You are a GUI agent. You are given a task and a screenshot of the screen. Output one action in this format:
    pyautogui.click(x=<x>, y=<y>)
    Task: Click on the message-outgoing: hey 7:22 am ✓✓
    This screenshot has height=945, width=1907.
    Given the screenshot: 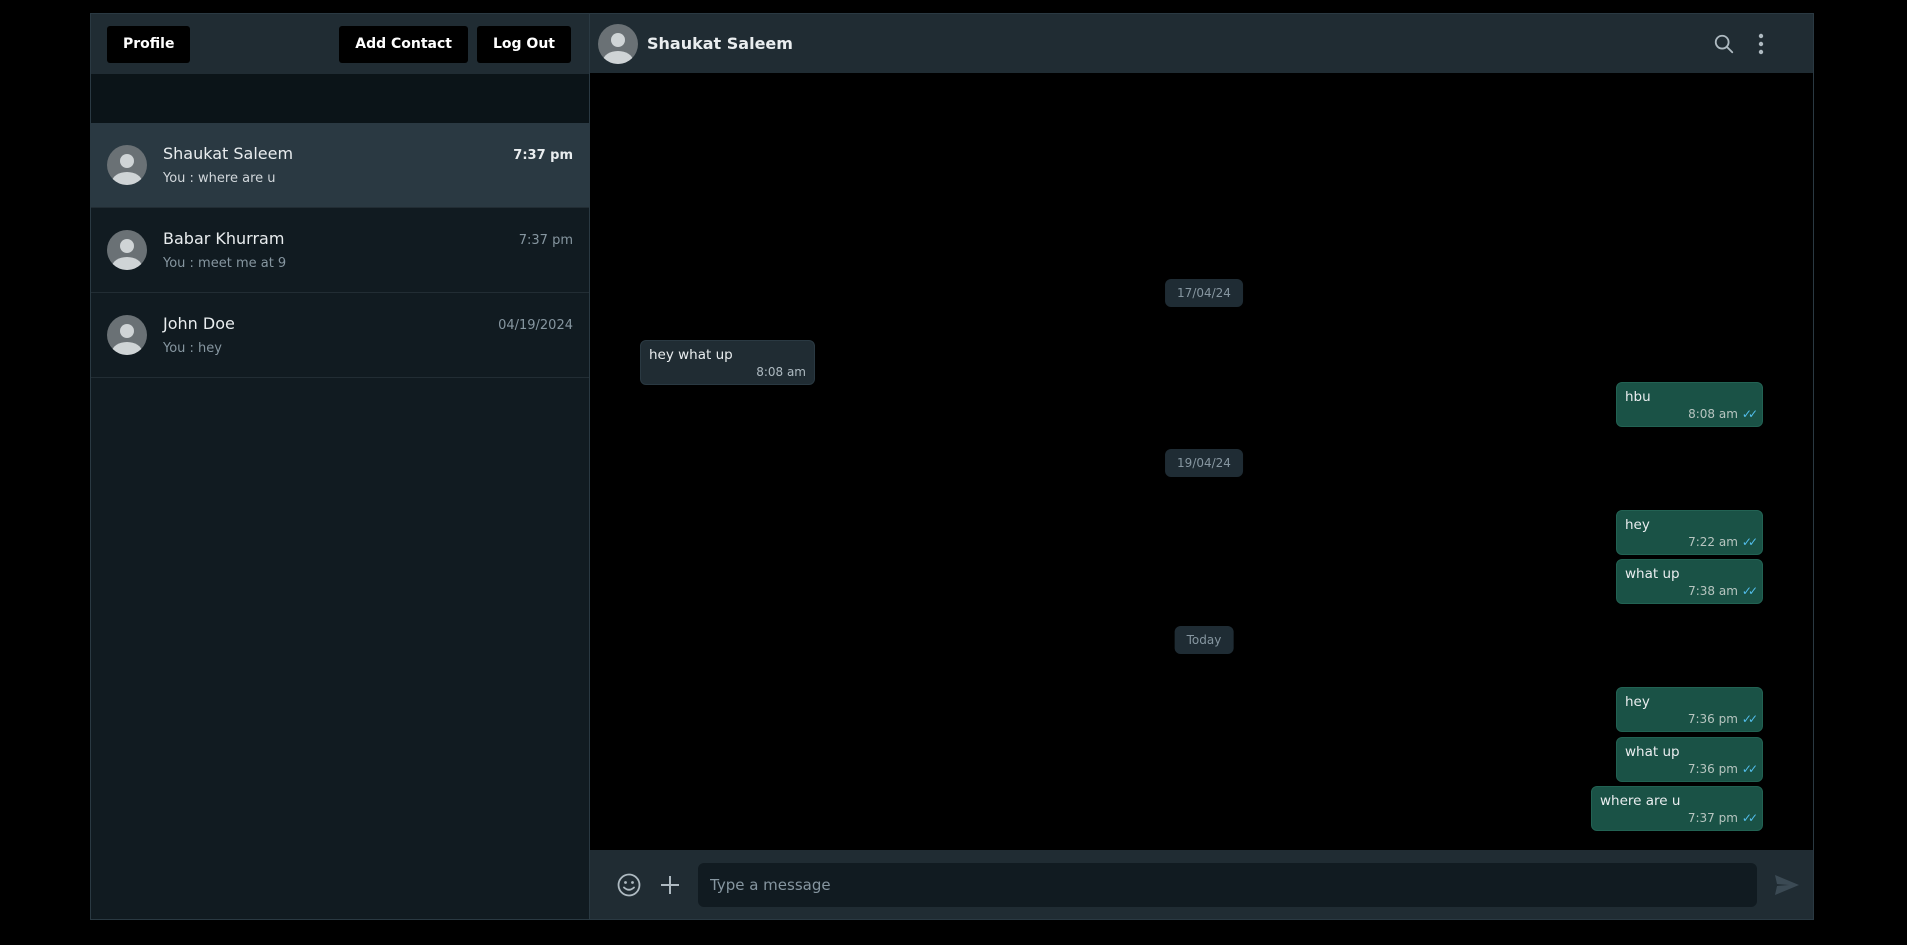 What is the action you would take?
    pyautogui.click(x=1689, y=532)
    